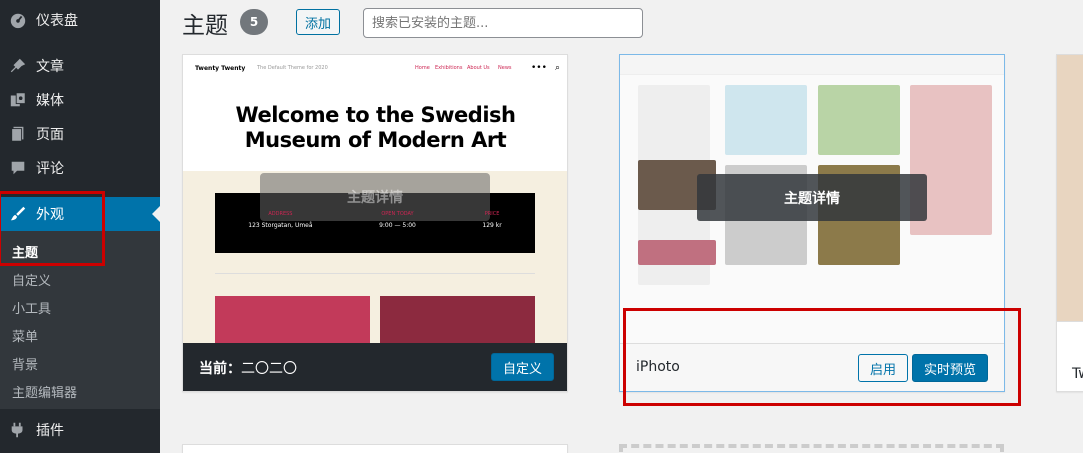 The width and height of the screenshot is (1083, 453). Describe the element at coordinates (80, 134) in the screenshot. I see `sidebar-item-pages: 页面` at that location.